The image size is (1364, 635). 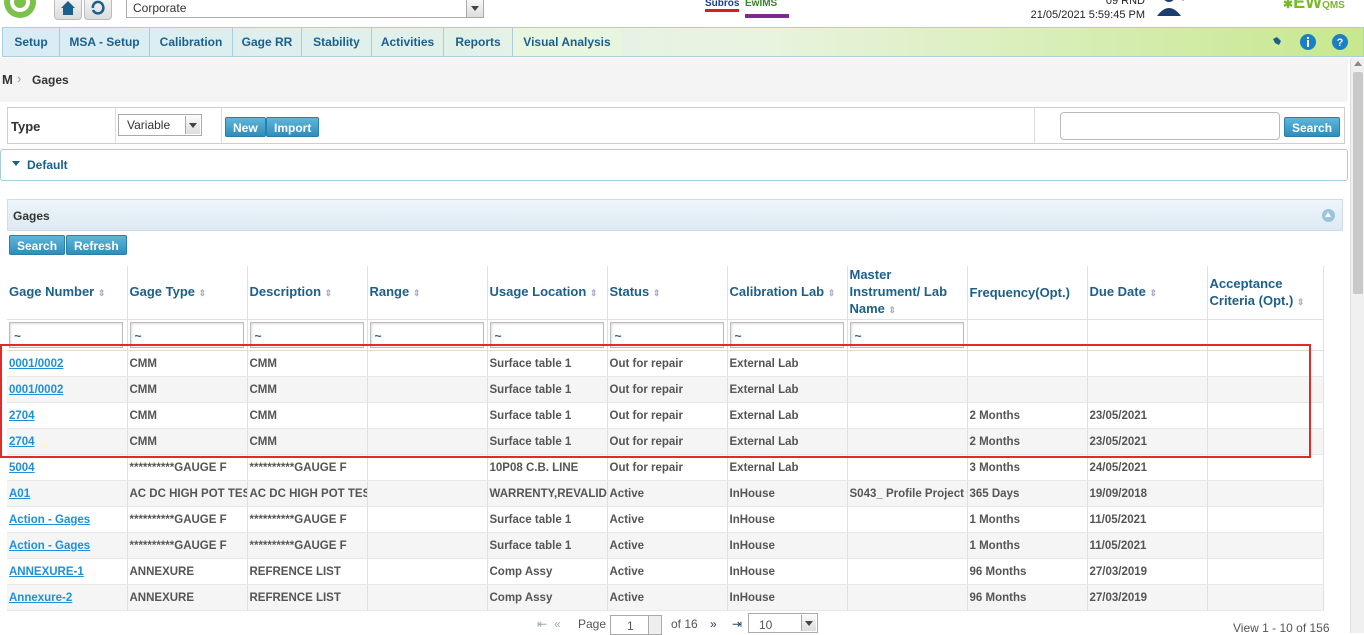 I want to click on column-header-description: Description ⇕, so click(x=307, y=293).